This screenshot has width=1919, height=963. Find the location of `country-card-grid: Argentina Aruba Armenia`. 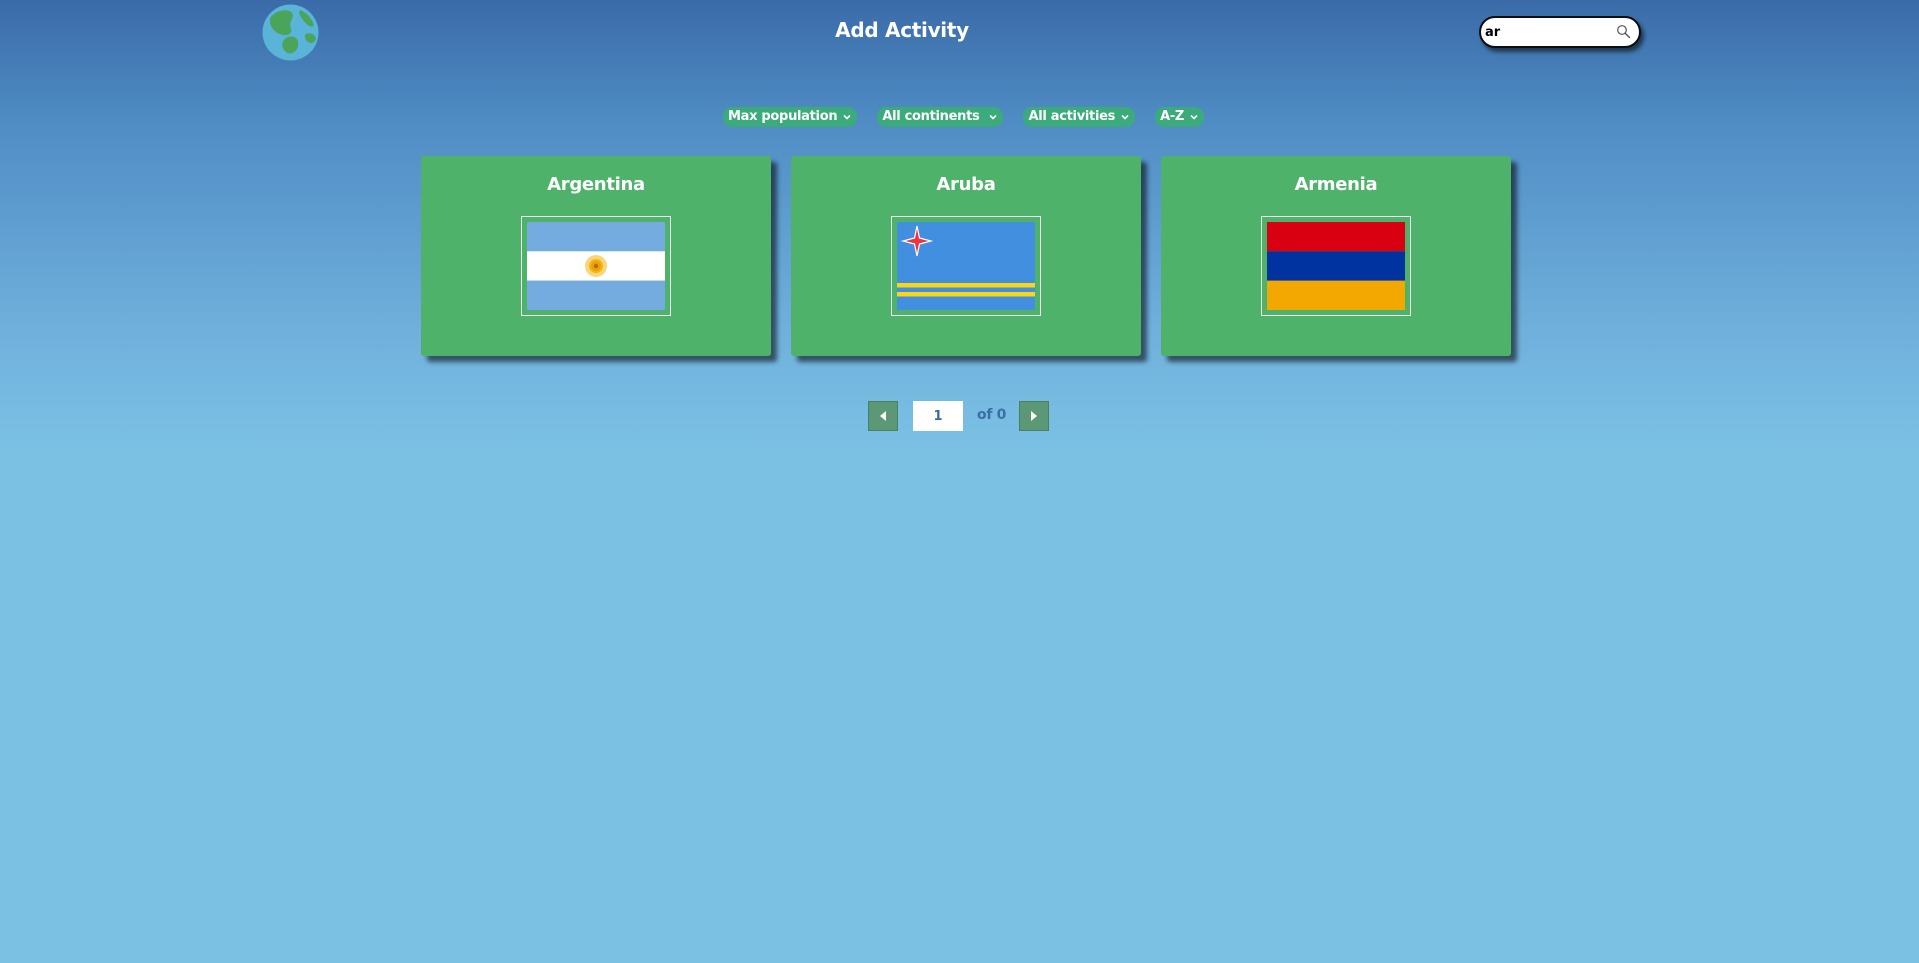

country-card-grid: Argentina Aruba Armenia is located at coordinates (966, 256).